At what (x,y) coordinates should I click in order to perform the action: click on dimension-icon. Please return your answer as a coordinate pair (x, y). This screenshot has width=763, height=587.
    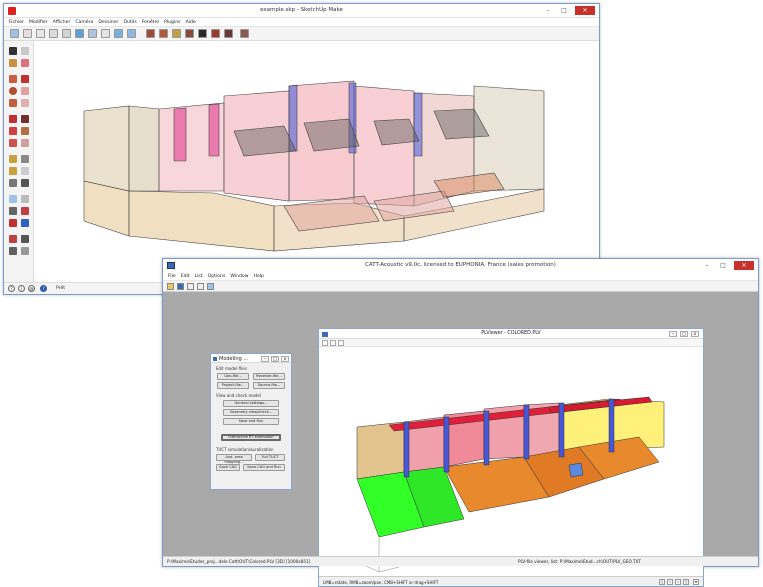
    Looking at the image, I should click on (25, 159).